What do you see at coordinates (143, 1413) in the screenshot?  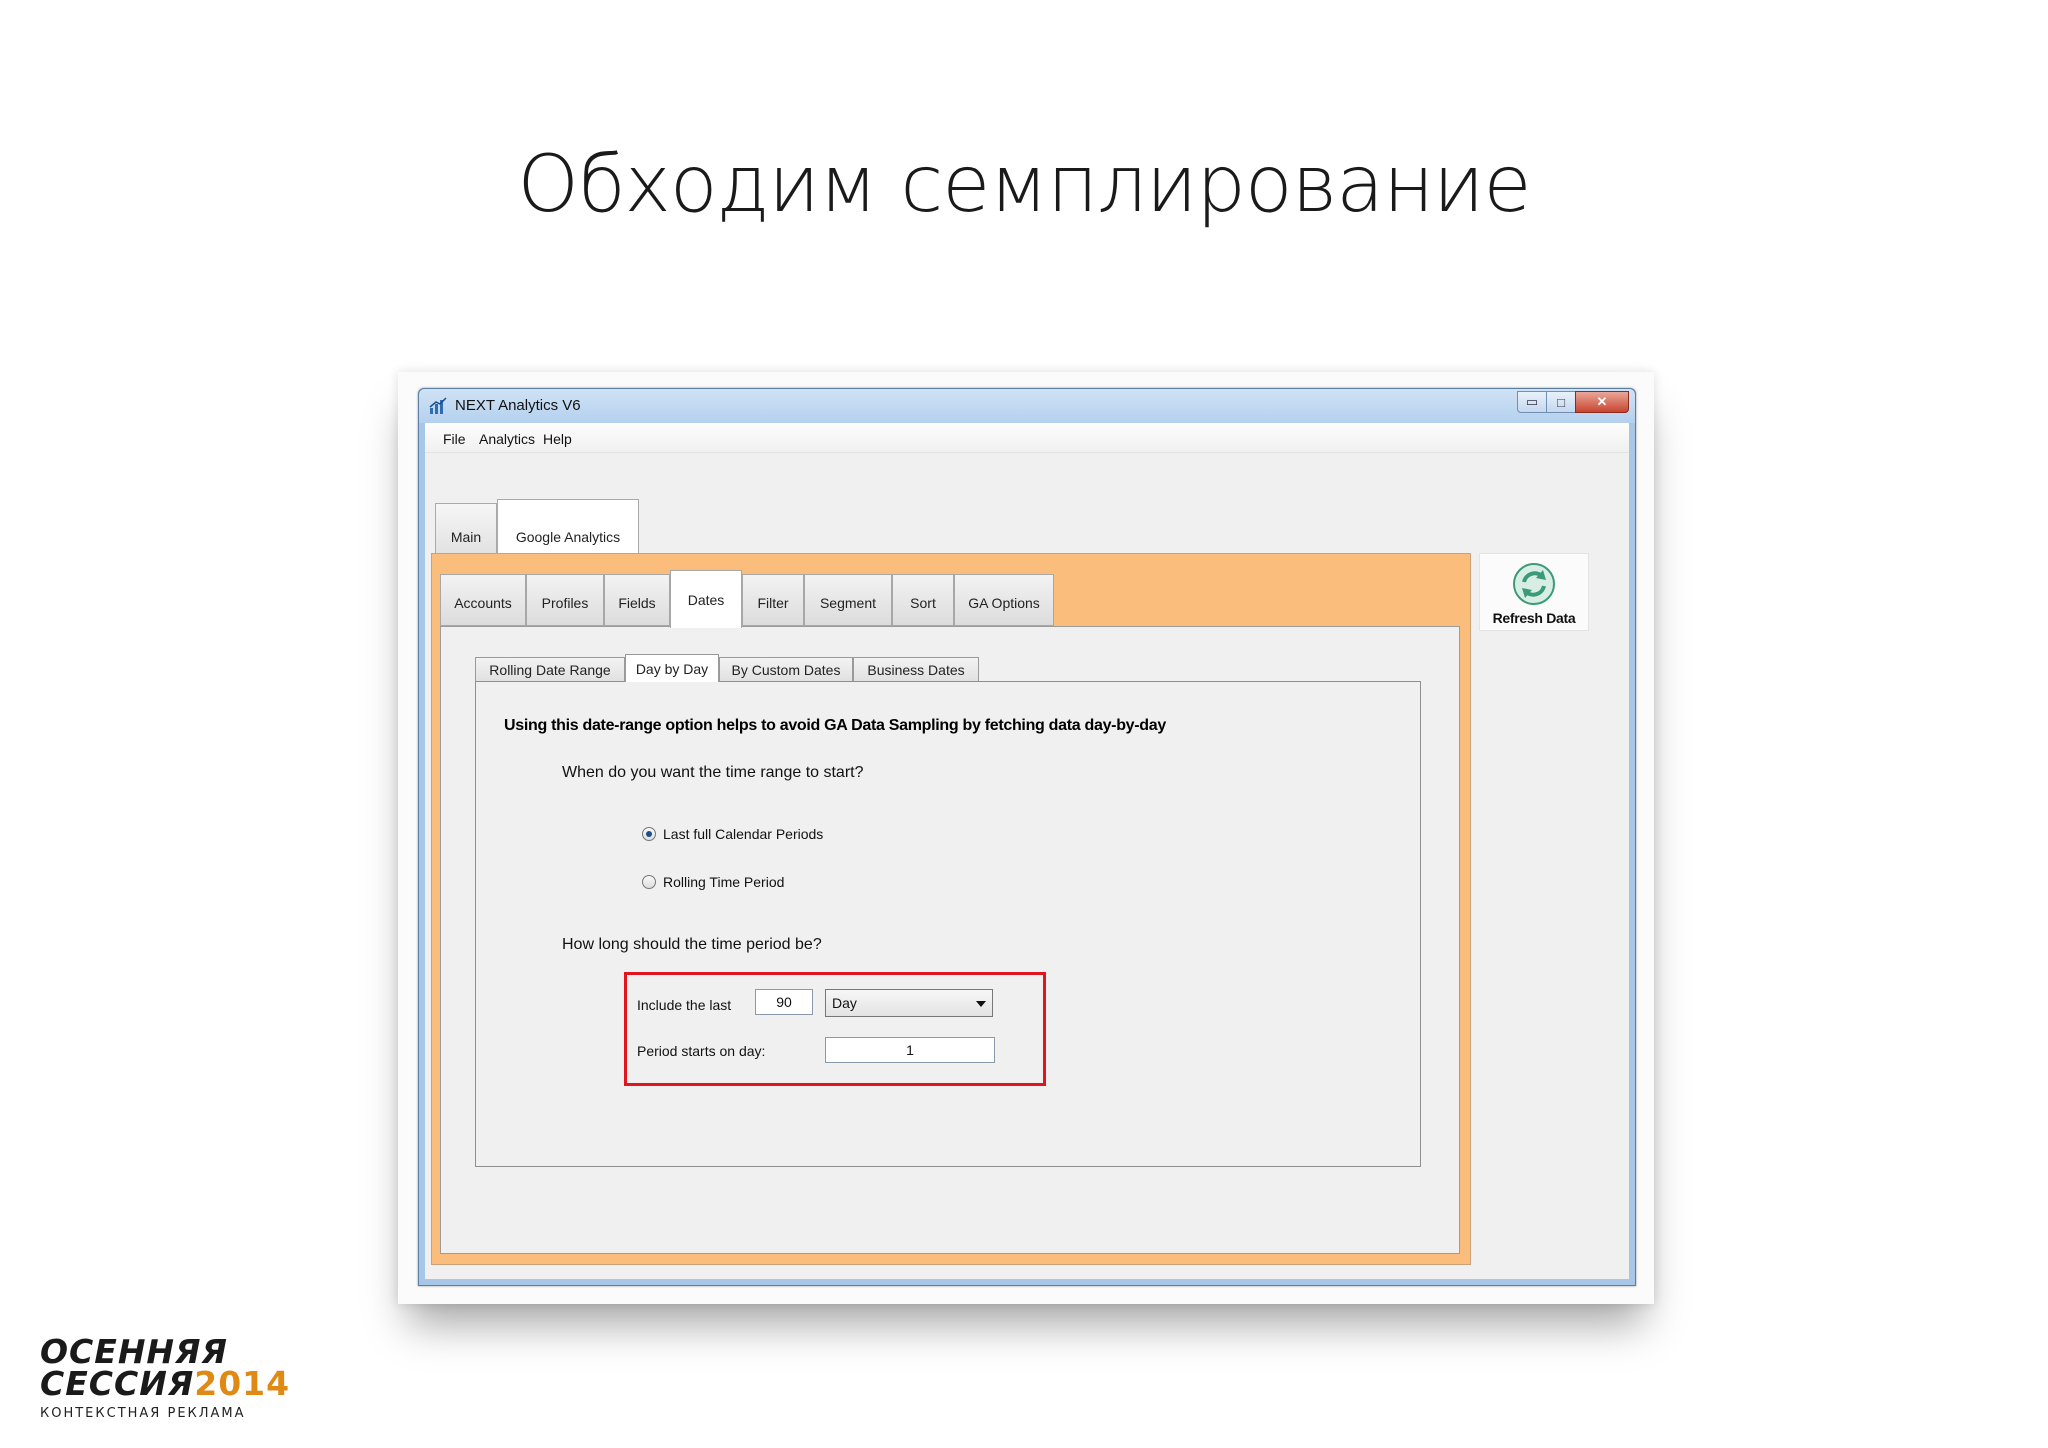 I see `logo-subtitle: КОНТЕКСТНАЯ РЕКЛАМА` at bounding box center [143, 1413].